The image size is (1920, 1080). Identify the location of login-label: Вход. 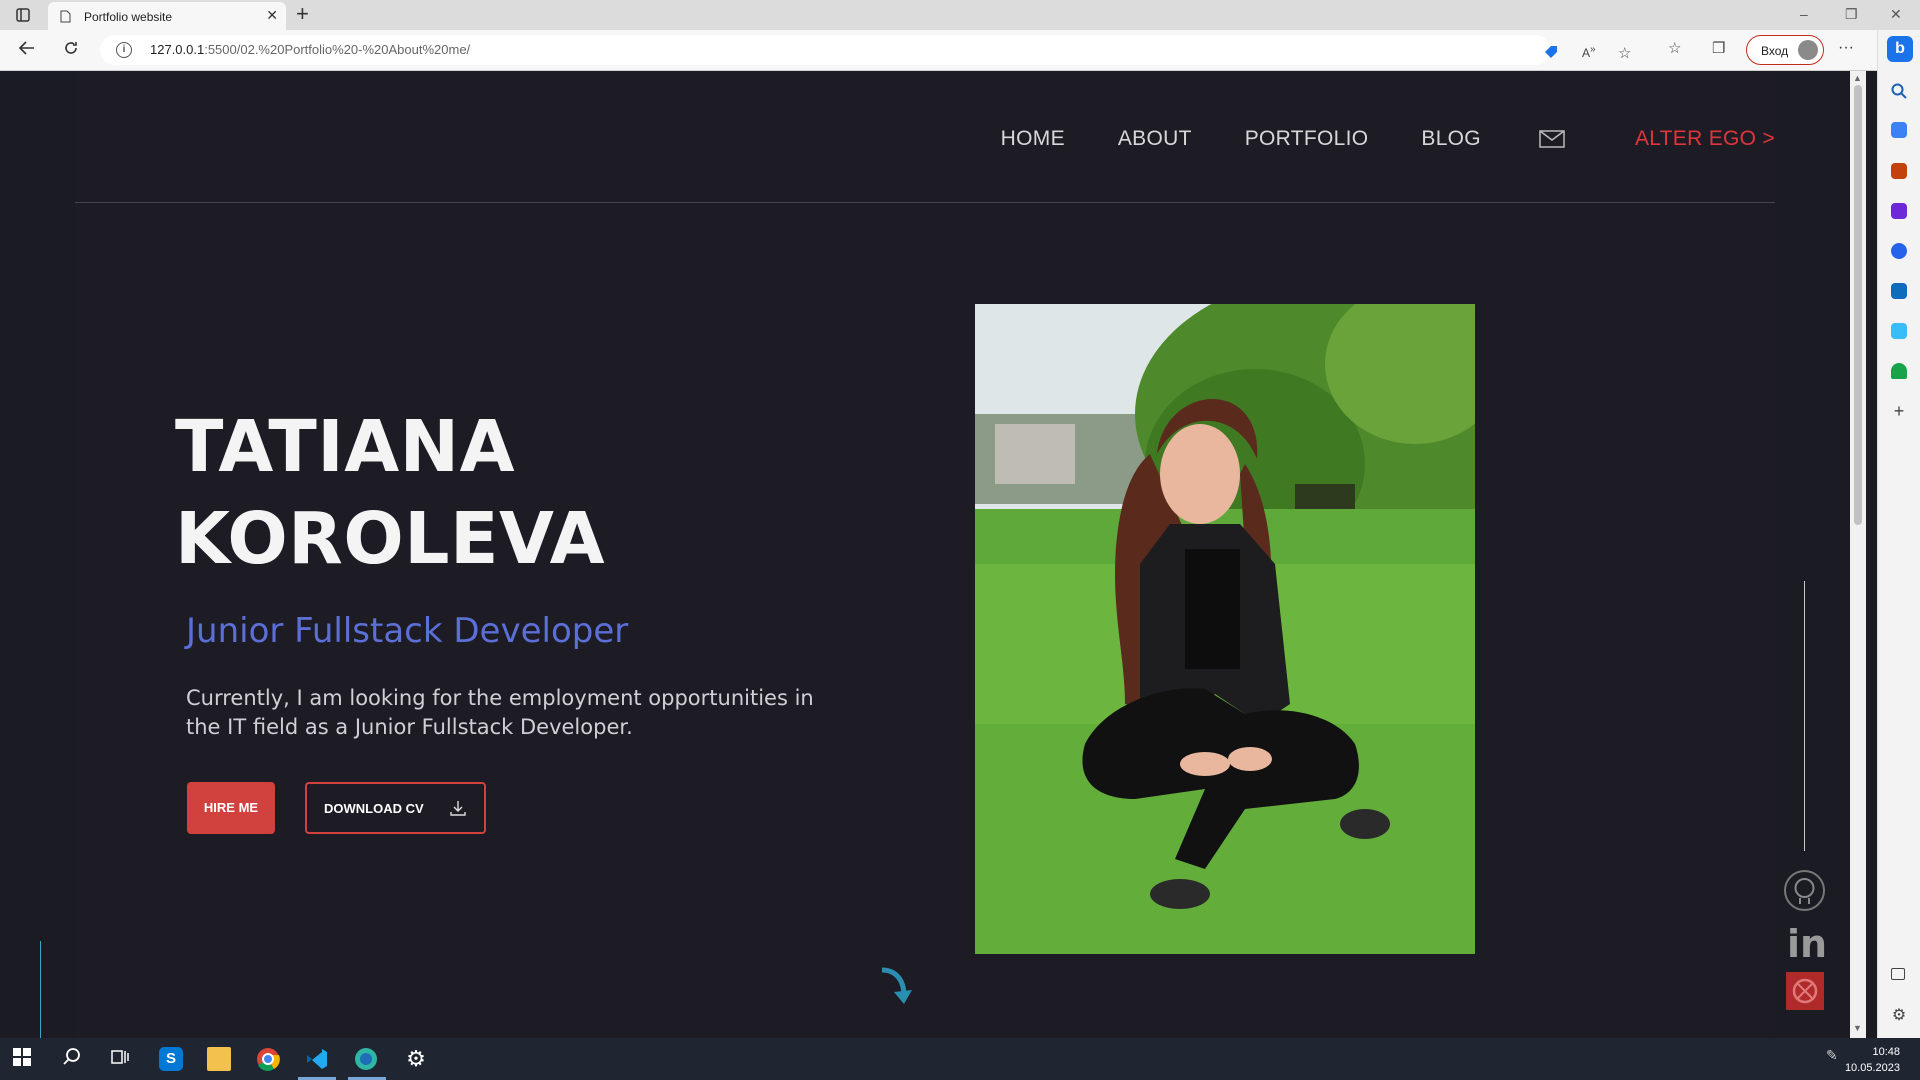
(1775, 51).